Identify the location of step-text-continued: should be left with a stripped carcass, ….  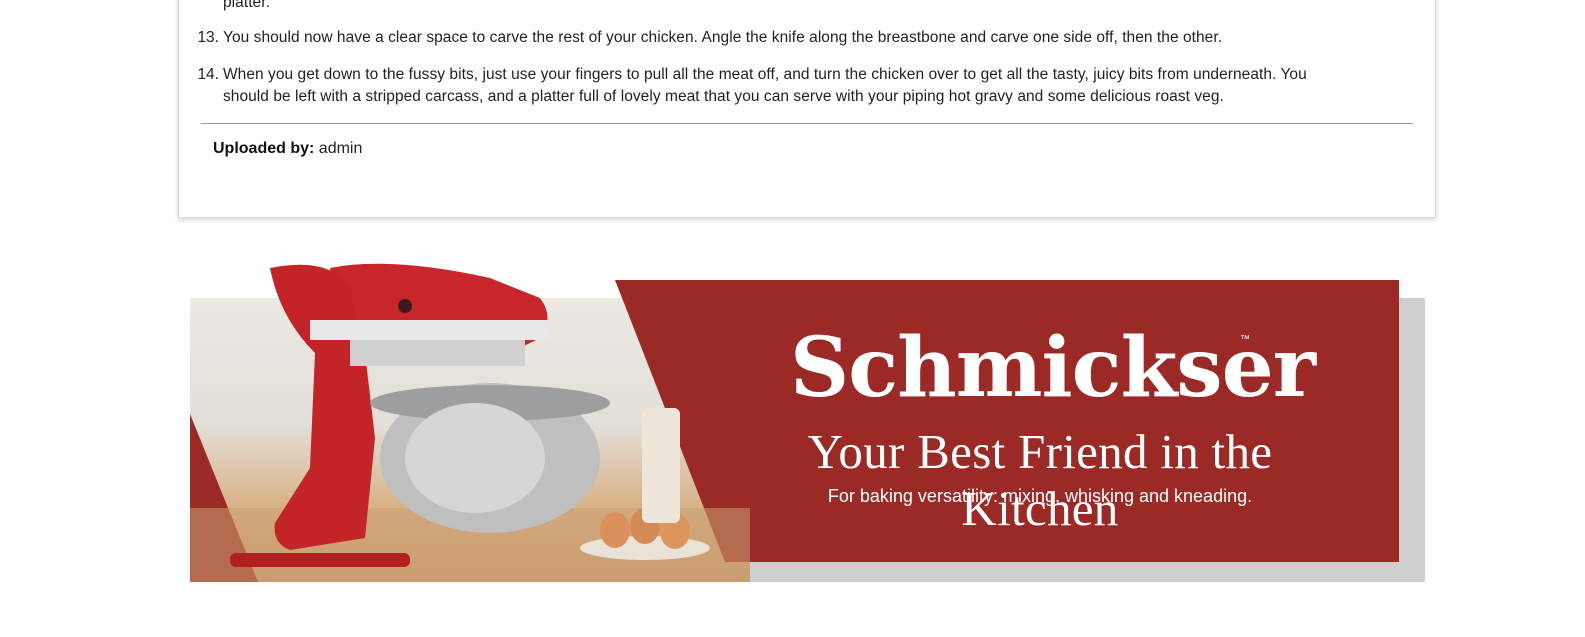
(723, 96).